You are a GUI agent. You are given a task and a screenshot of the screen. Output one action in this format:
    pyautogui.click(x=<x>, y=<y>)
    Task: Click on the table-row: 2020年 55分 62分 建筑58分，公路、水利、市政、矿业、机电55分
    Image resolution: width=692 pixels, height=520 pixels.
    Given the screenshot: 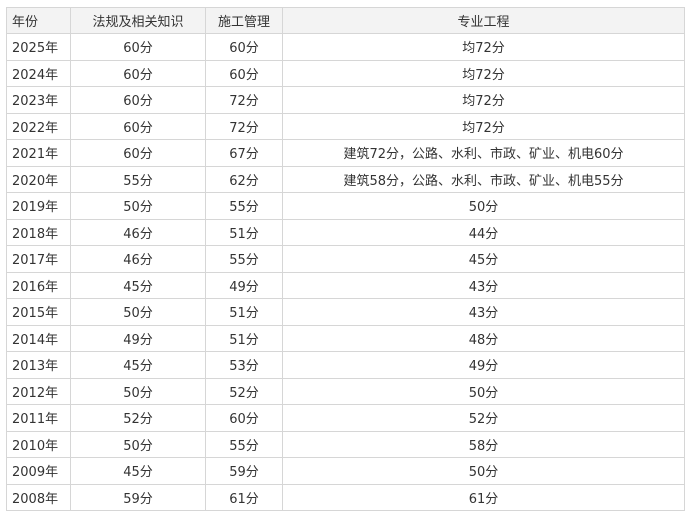 What is the action you would take?
    pyautogui.click(x=345, y=179)
    